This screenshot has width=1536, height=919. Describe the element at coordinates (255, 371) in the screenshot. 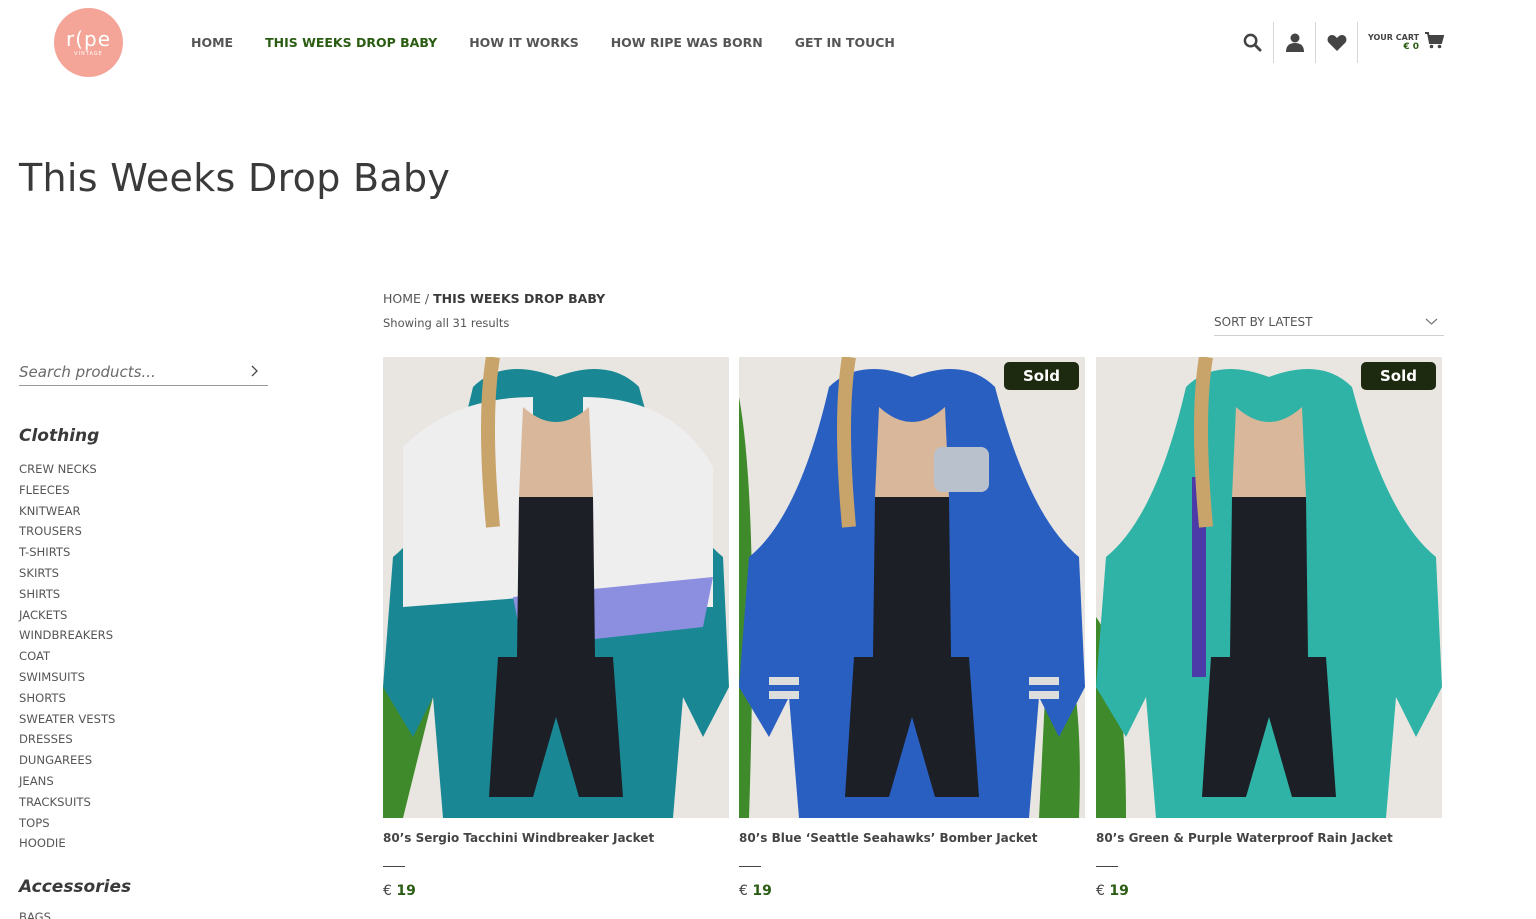

I see `chevron-right-icon` at that location.